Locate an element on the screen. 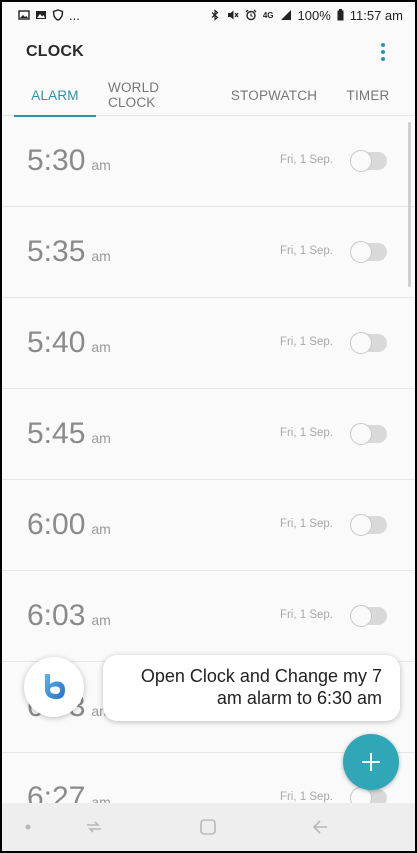  more-options-icon is located at coordinates (383, 52).